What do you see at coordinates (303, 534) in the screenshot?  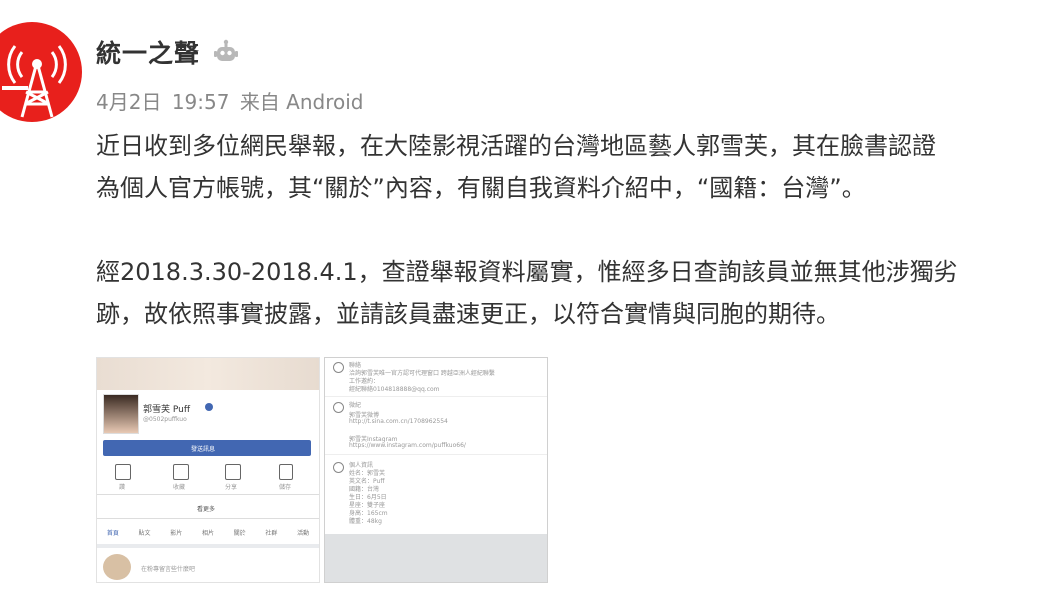 I see `tab-events: 活動` at bounding box center [303, 534].